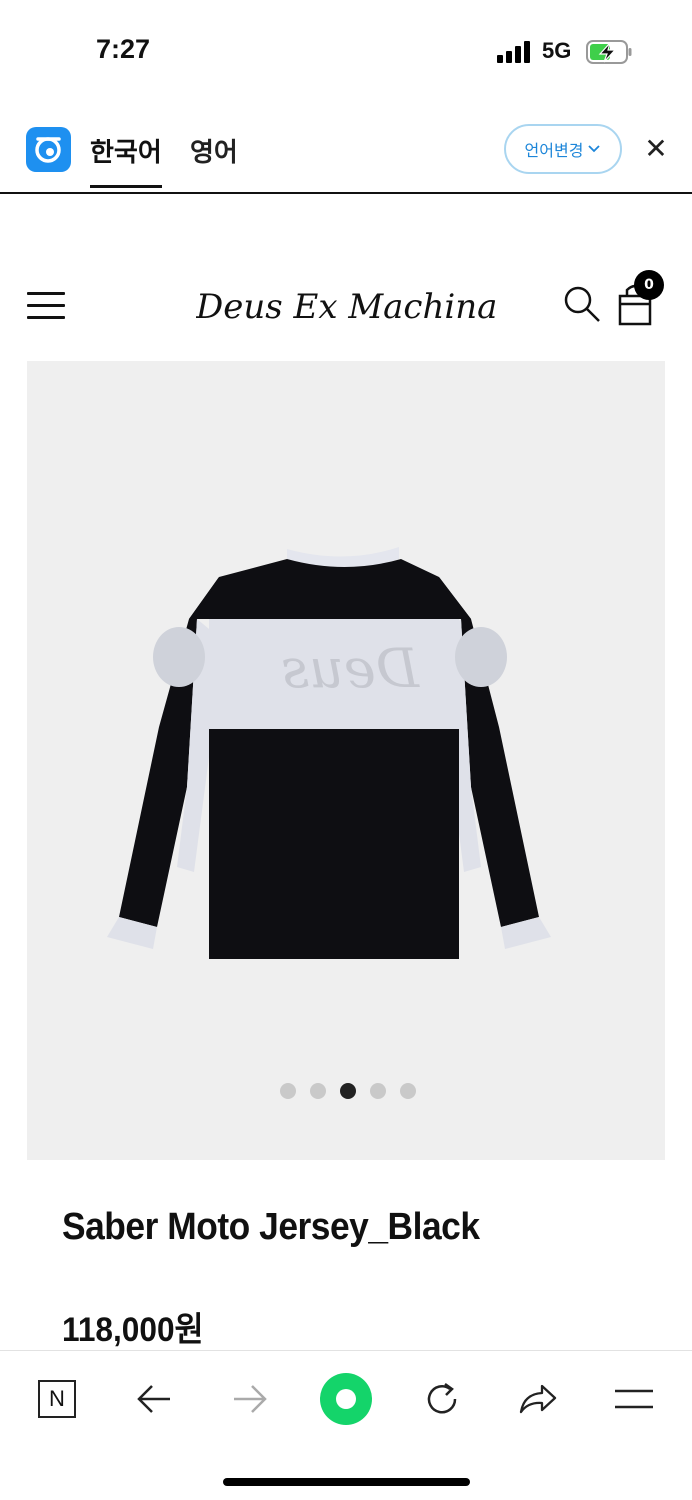 Image resolution: width=692 pixels, height=1500 pixels. What do you see at coordinates (346, 151) in the screenshot?
I see `translate-bar: 한국어 영어 언어변경 ✕` at bounding box center [346, 151].